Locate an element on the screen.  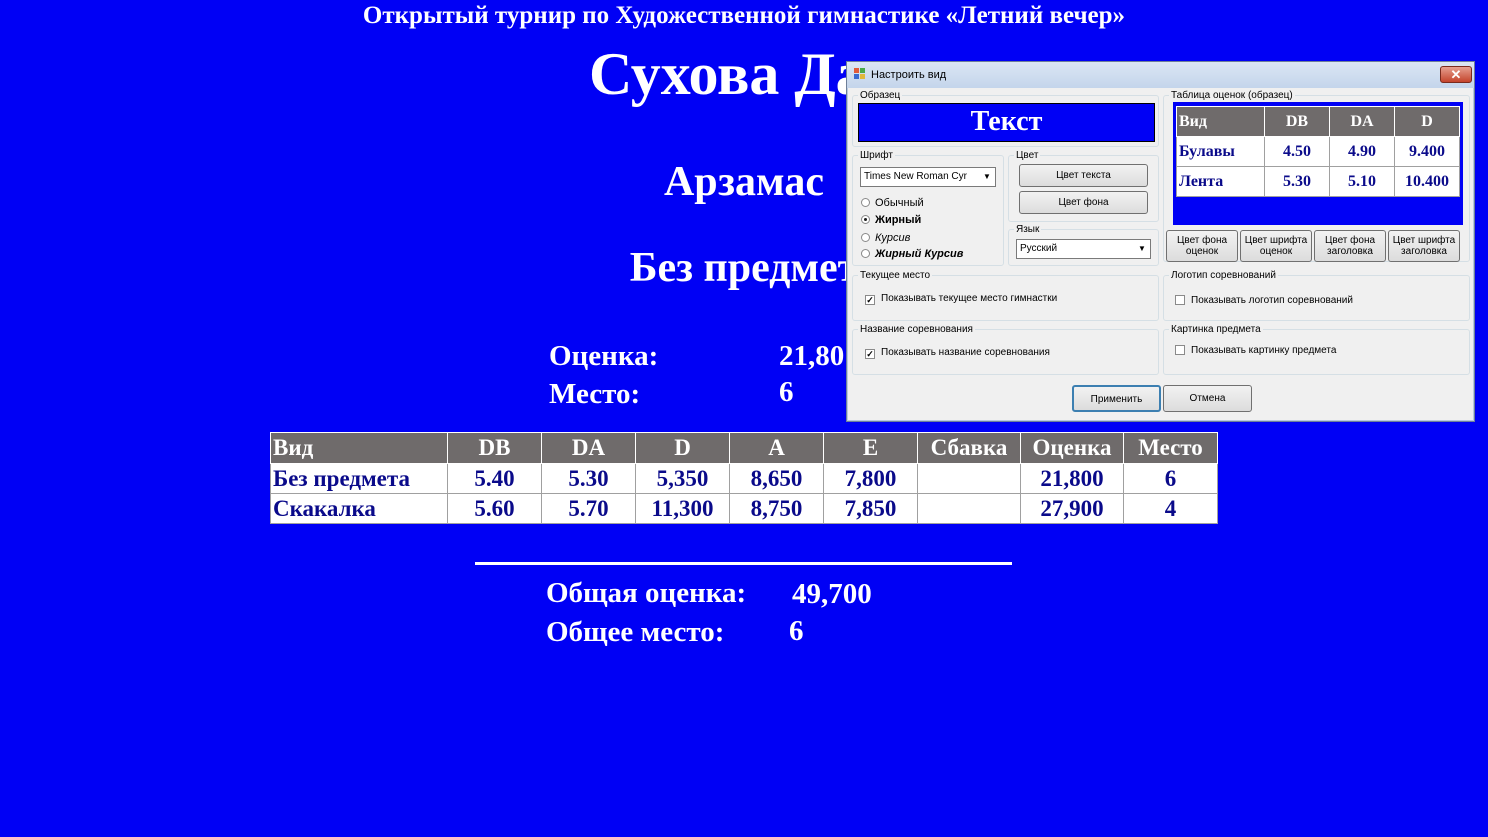
dialog-title: Настроить вид is located at coordinates (909, 75).